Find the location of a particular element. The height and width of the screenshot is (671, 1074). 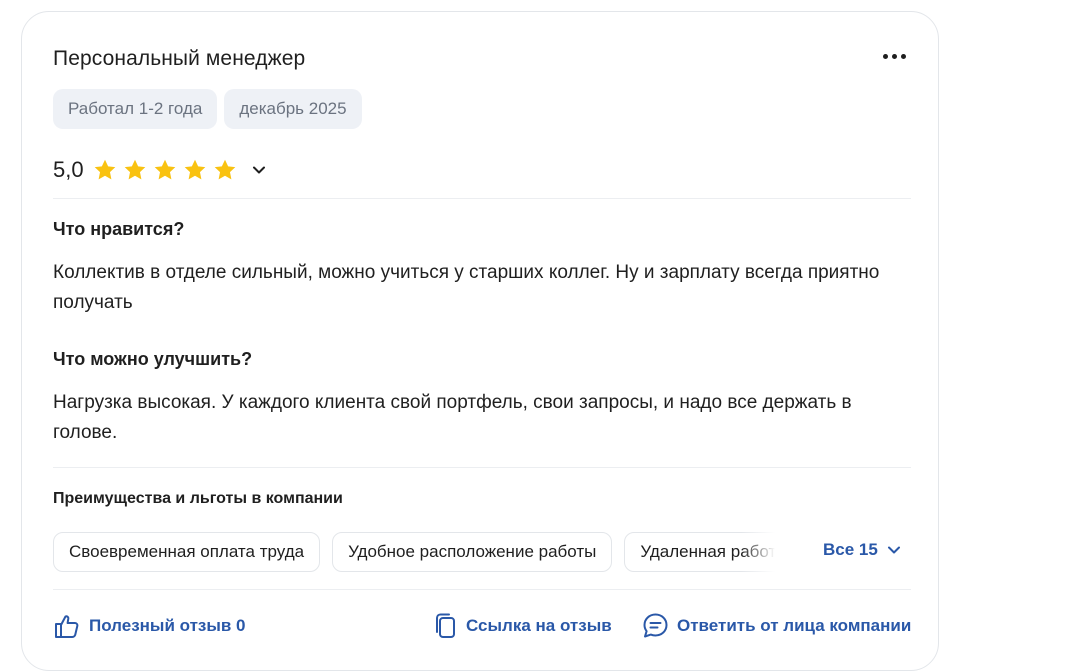

helpful-label: Полезный отзыв 0 is located at coordinates (167, 625).